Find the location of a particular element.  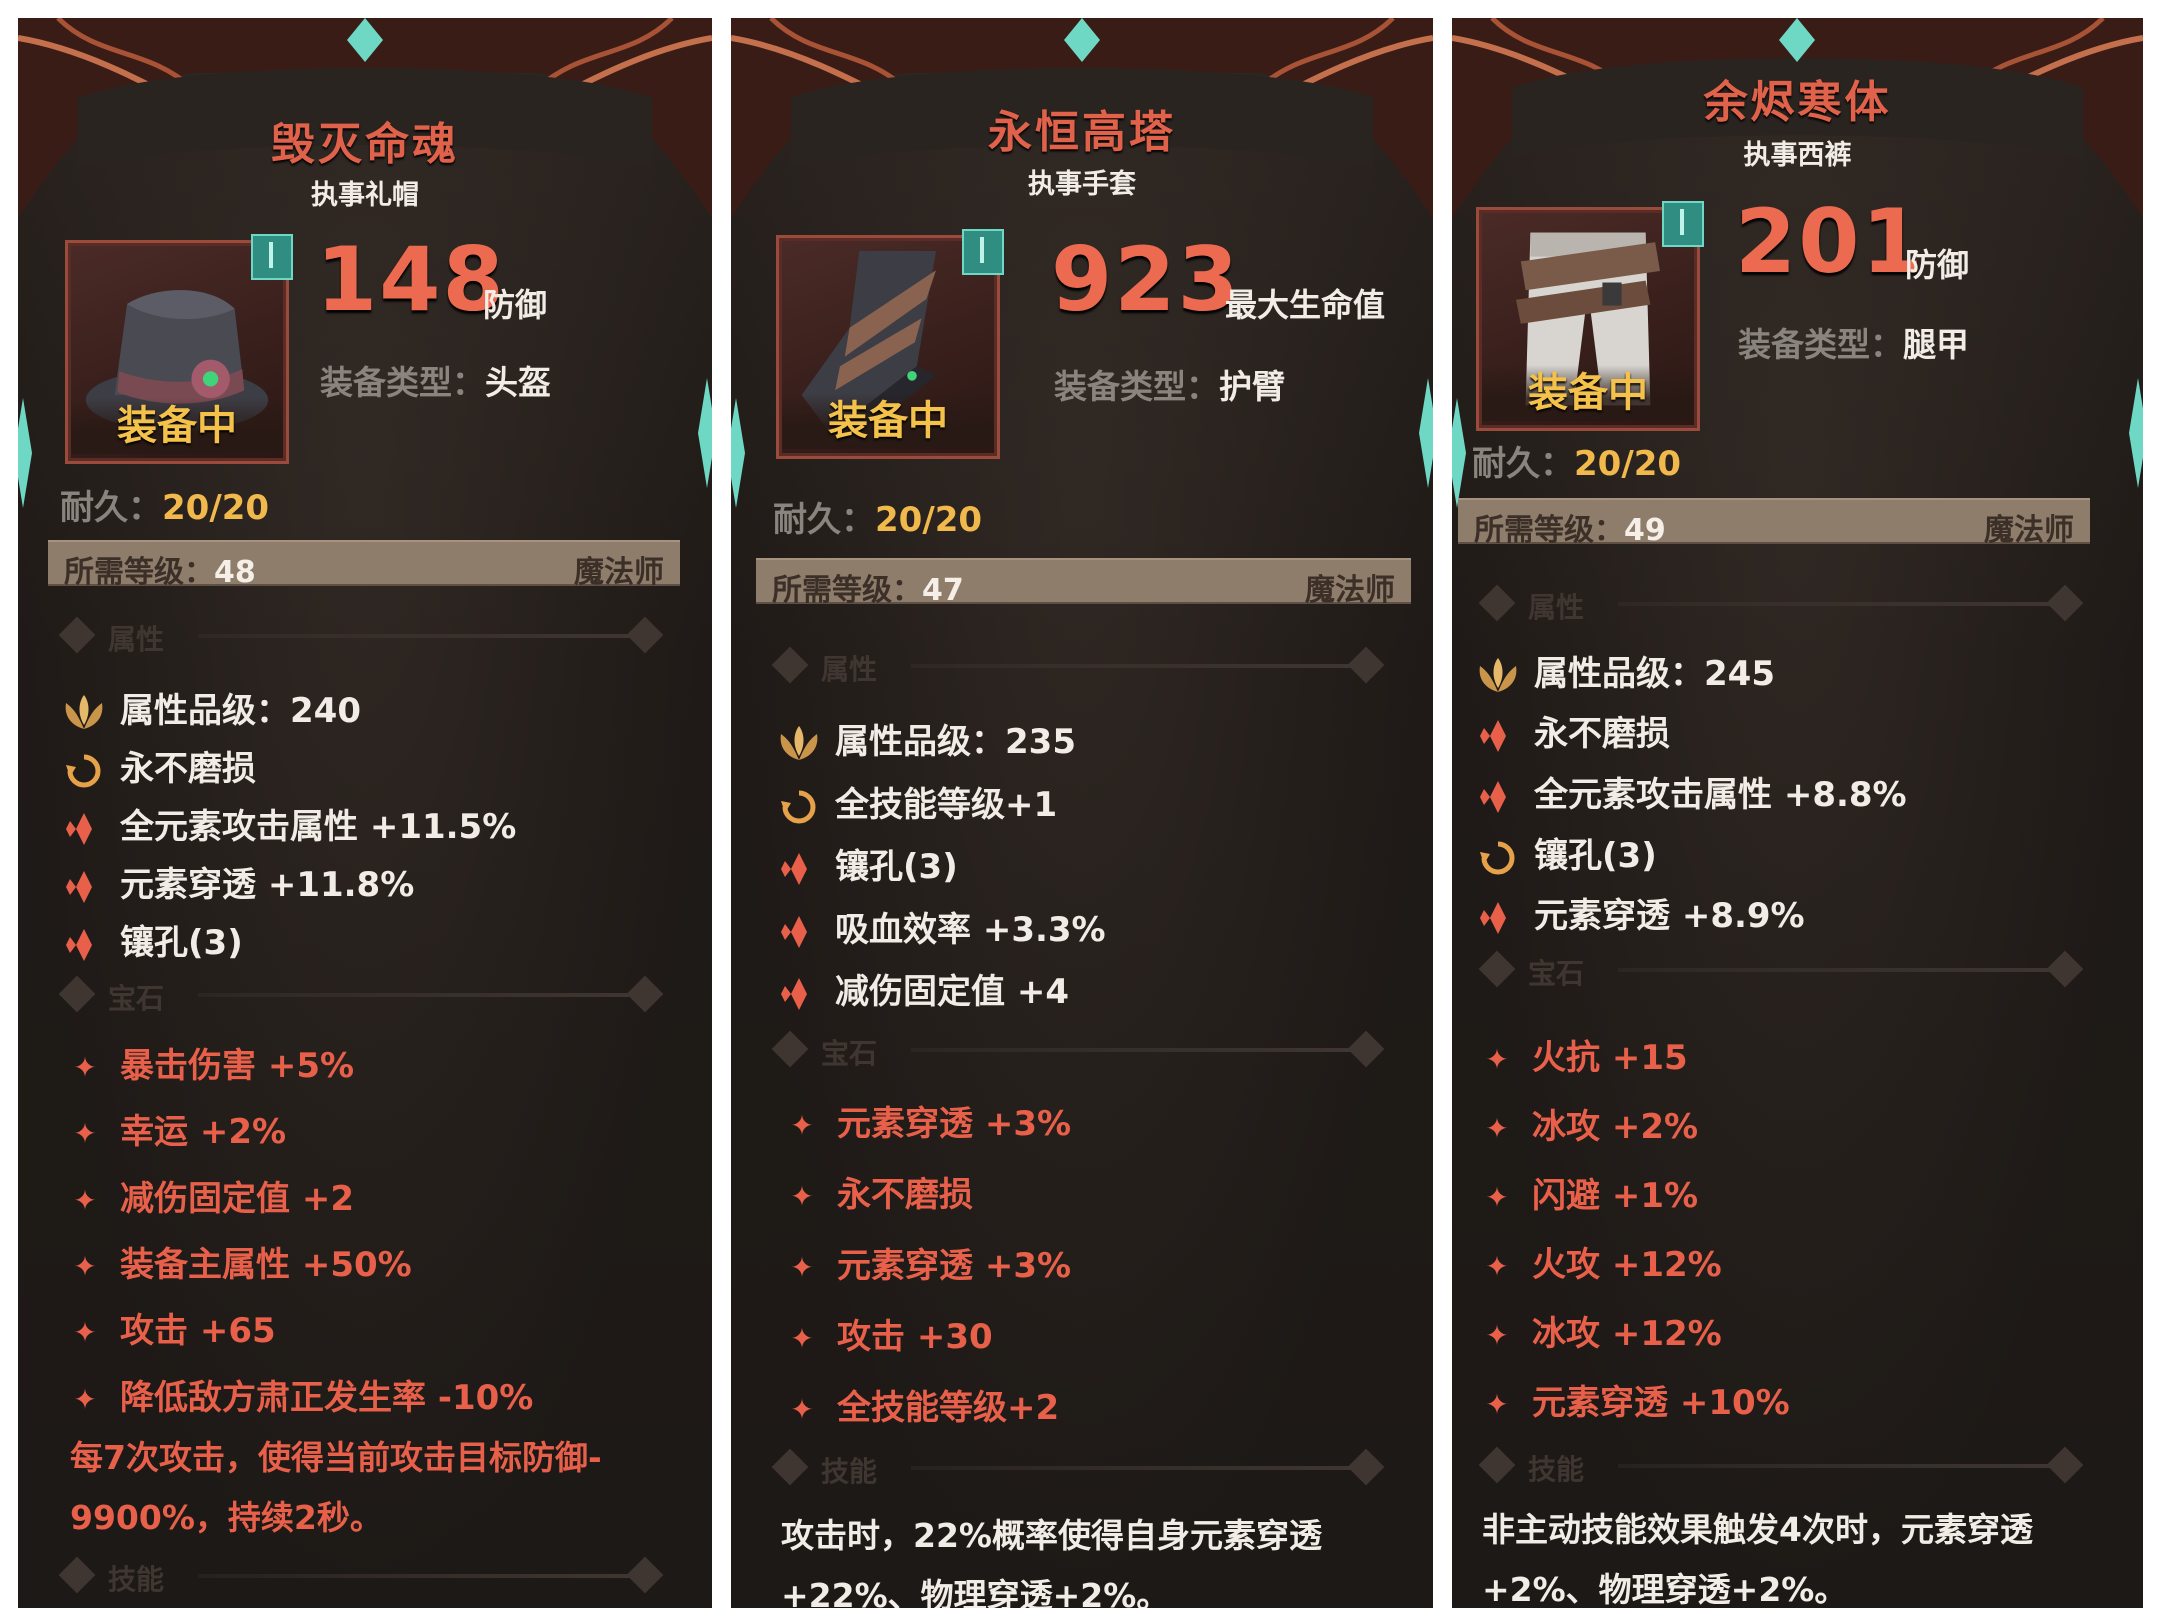

main-stat-label: 最大生命值 is located at coordinates (1305, 305).